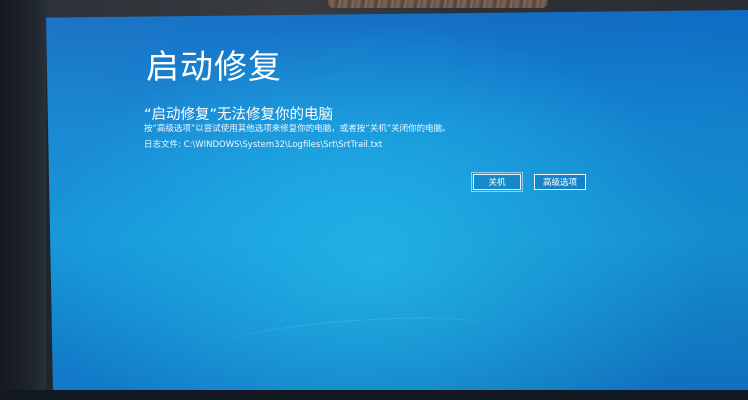  I want to click on monitor-bezel-left, so click(23, 200).